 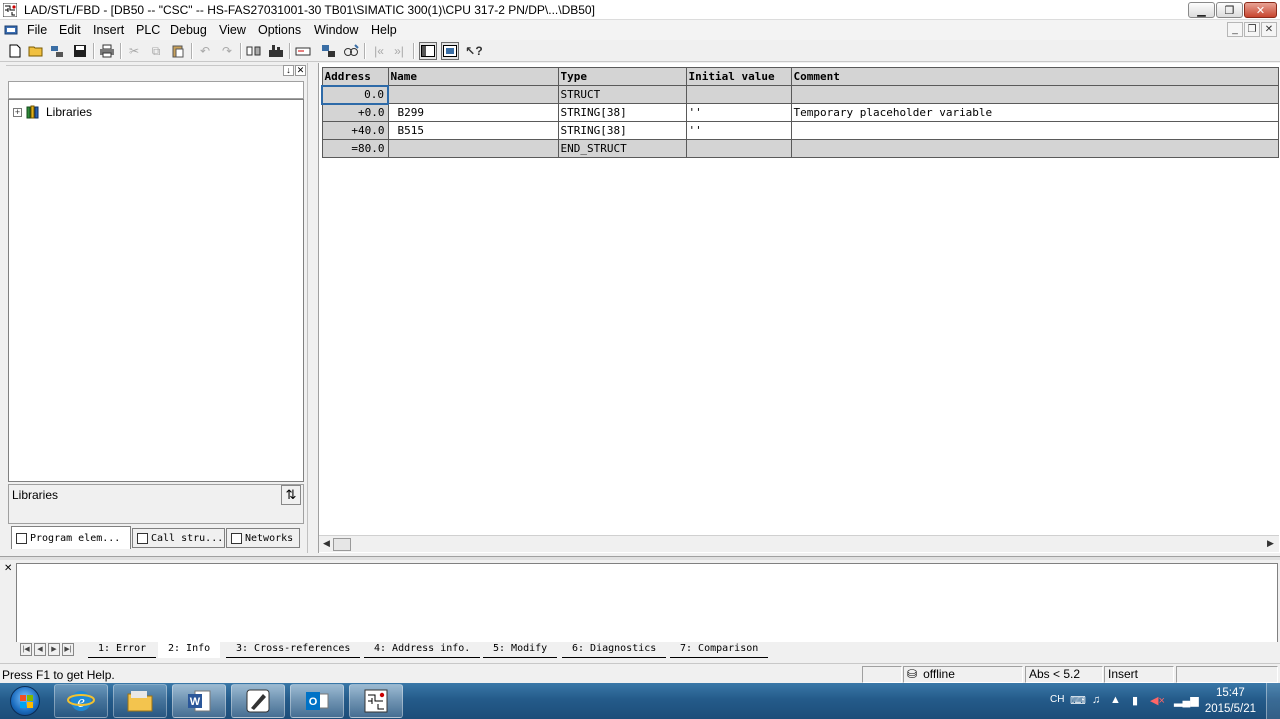 I want to click on next-network-icon: »|, so click(x=399, y=51).